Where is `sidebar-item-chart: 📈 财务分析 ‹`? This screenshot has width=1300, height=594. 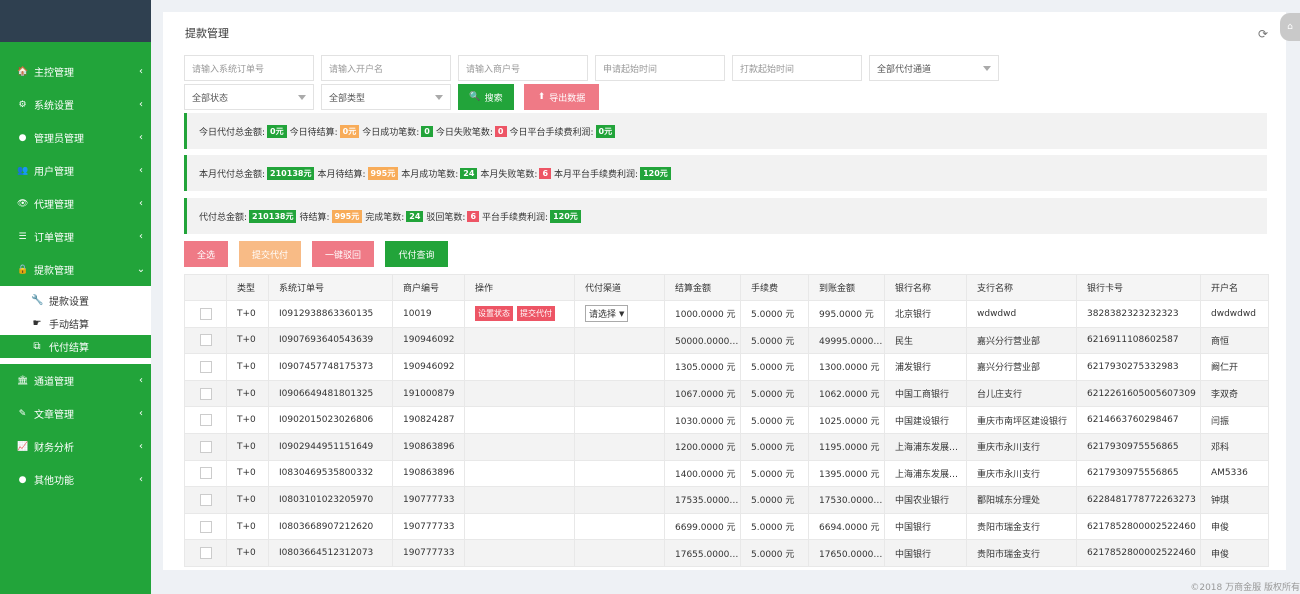
sidebar-item-chart: 📈 财务分析 ‹ is located at coordinates (75, 446).